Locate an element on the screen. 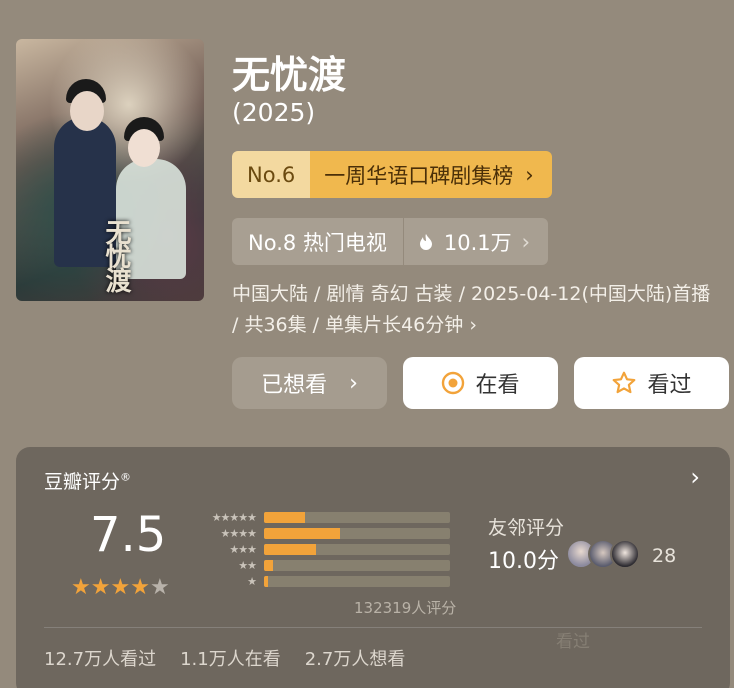 The width and height of the screenshot is (734, 688). rating-stars: ★★★★★ is located at coordinates (120, 587).